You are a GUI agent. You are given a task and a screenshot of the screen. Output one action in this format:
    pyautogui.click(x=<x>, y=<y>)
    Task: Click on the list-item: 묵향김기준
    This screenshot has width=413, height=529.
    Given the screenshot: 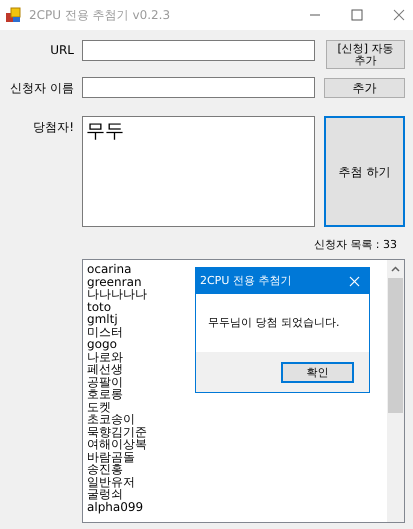 What is the action you would take?
    pyautogui.click(x=117, y=432)
    